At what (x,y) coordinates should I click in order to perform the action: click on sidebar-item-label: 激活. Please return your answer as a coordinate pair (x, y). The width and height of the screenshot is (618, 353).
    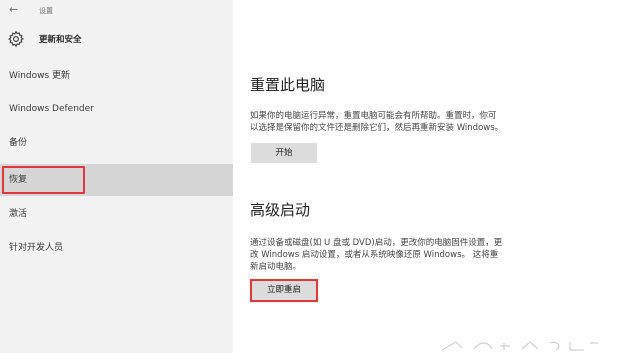
    Looking at the image, I should click on (18, 214).